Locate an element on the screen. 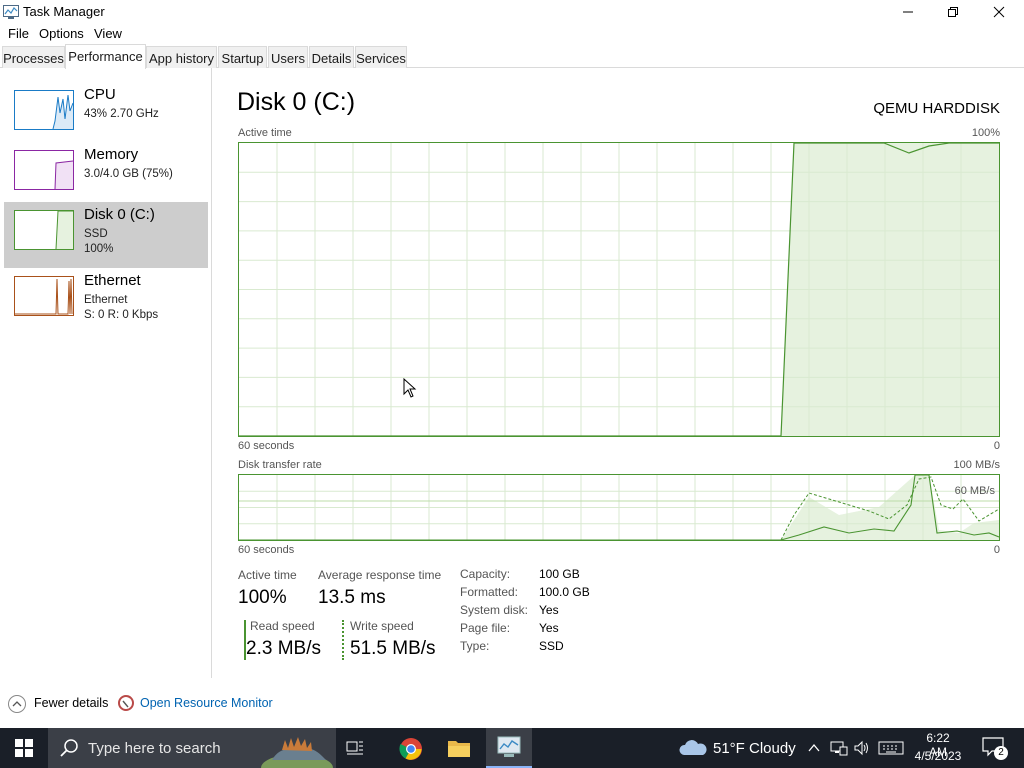 Image resolution: width=1024 pixels, height=768 pixels. cloudy-weather-icon is located at coordinates (693, 747).